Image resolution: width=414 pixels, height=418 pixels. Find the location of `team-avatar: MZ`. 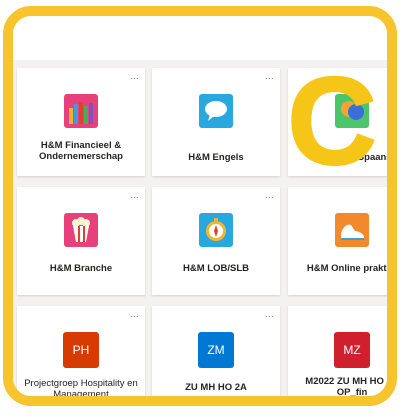

team-avatar: MZ is located at coordinates (352, 350).